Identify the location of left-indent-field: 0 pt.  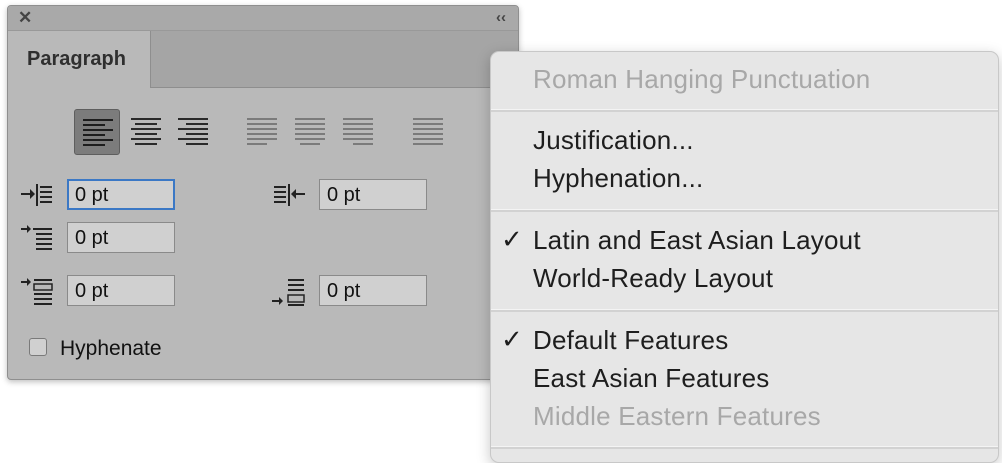
(121, 194).